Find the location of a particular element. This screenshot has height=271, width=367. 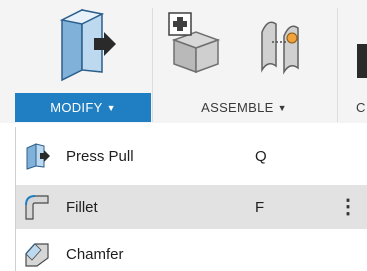

menu-item-label: Press Pull is located at coordinates (100, 156).